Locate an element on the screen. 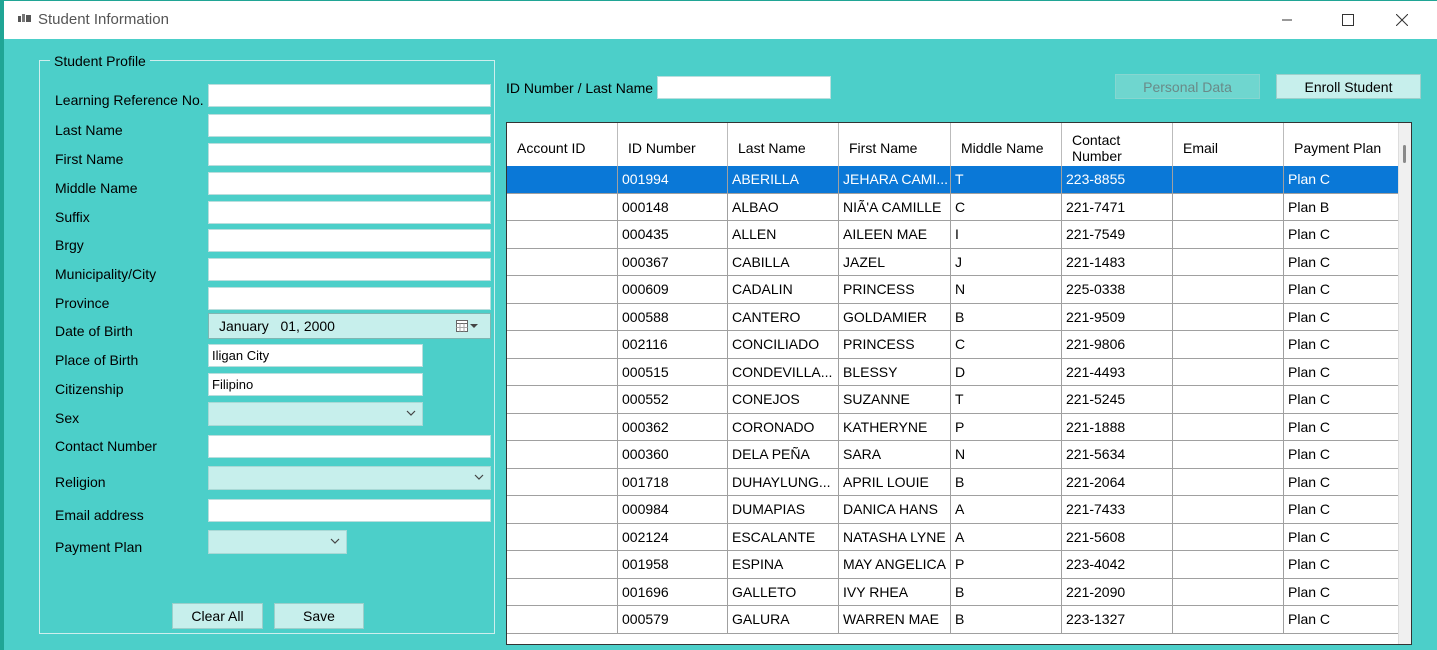 This screenshot has height=650, width=1437. table-row: 000552 CONEJOS SUZANNE T 221-5245 Plan C is located at coordinates (953, 400).